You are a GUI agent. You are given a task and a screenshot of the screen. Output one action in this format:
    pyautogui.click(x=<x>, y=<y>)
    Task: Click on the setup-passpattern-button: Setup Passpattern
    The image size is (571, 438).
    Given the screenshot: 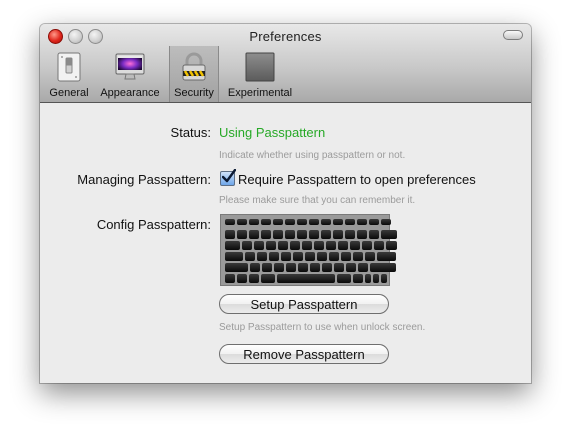 What is the action you would take?
    pyautogui.click(x=304, y=304)
    